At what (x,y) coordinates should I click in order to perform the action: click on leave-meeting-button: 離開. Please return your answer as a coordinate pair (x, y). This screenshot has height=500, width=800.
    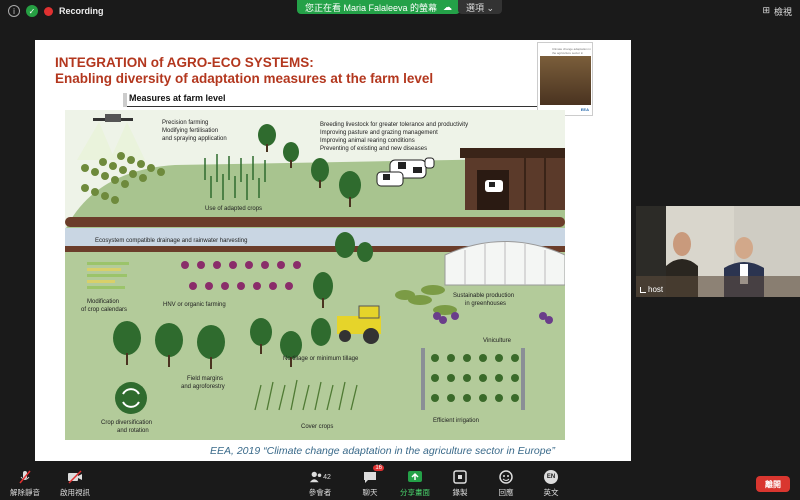
    Looking at the image, I should click on (773, 484).